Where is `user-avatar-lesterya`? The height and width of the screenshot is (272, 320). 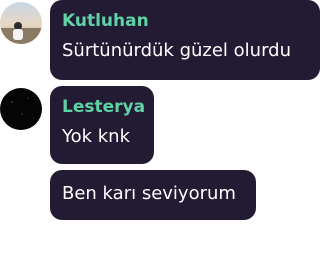 user-avatar-lesterya is located at coordinates (21, 109).